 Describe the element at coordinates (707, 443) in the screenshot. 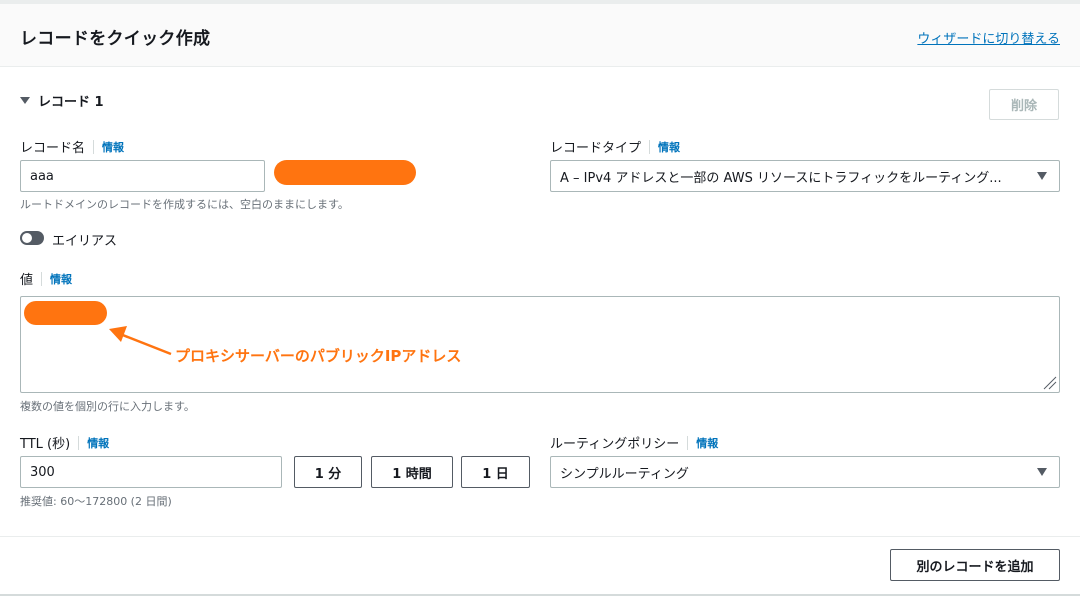

I see `routing-policy-info-link: 情報` at that location.